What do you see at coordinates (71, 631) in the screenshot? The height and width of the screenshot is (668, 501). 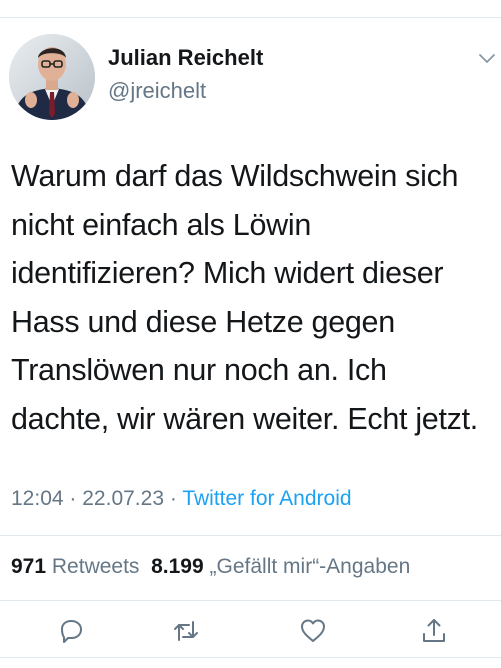 I see `reply-icon` at bounding box center [71, 631].